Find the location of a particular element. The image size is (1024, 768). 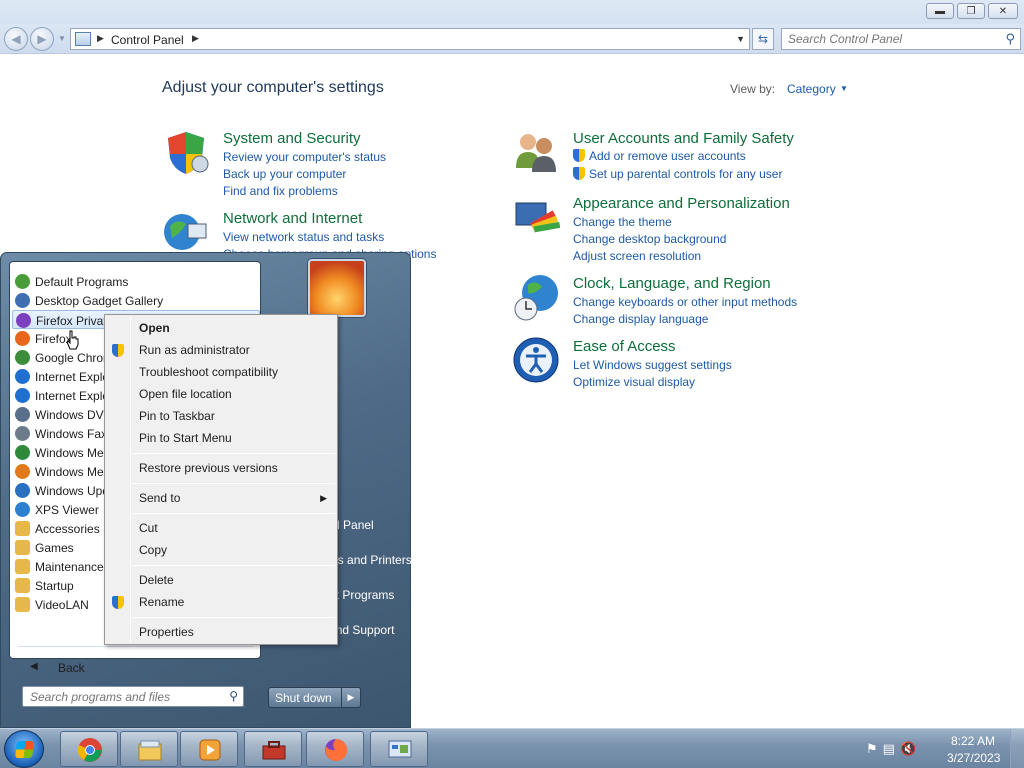

taskbar-chrome is located at coordinates (89, 749).